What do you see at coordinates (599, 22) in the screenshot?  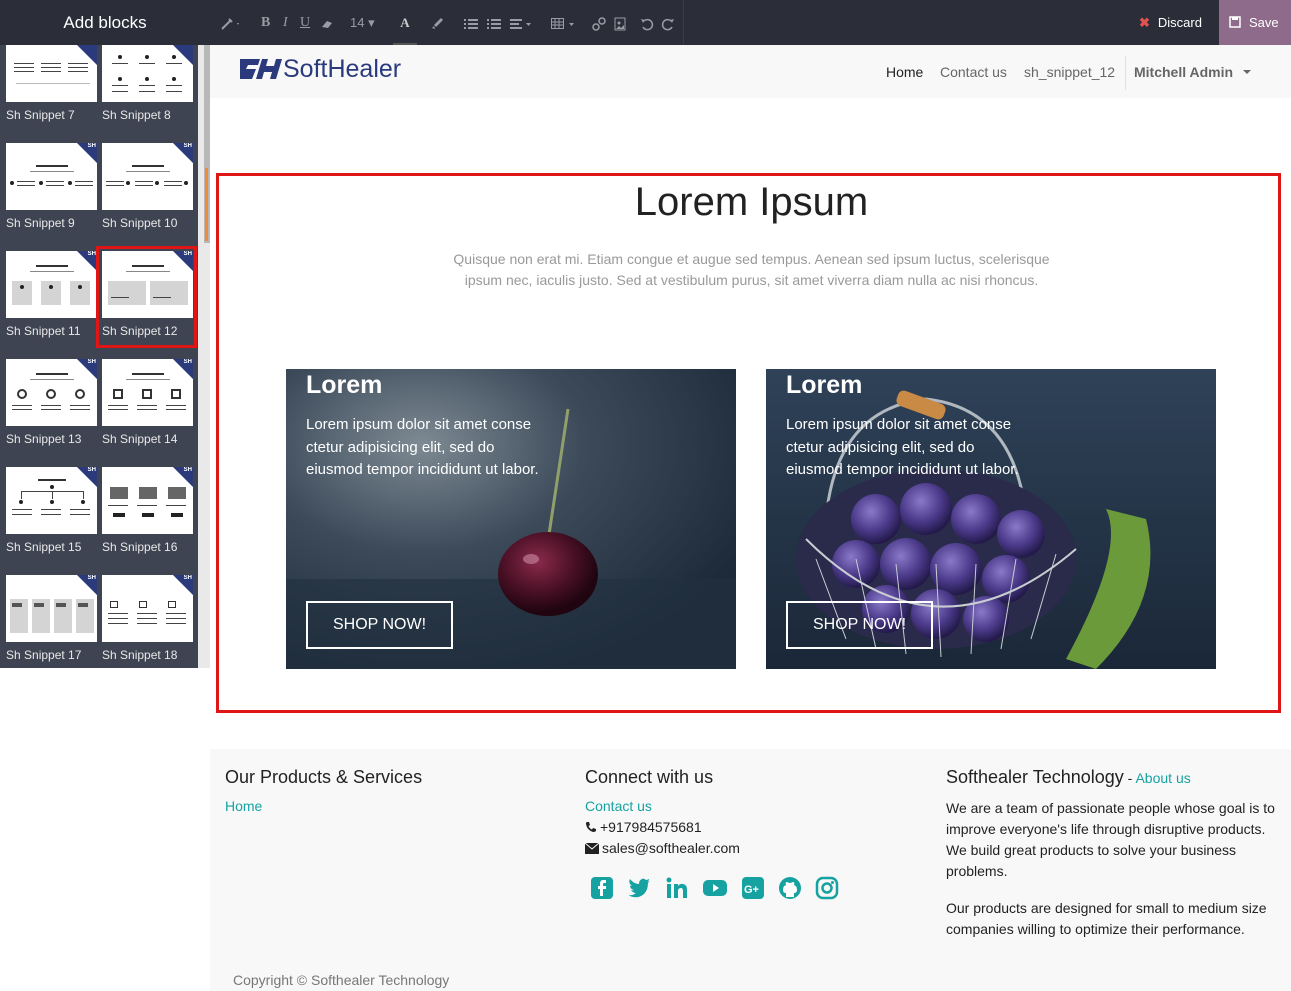 I see `link-button` at bounding box center [599, 22].